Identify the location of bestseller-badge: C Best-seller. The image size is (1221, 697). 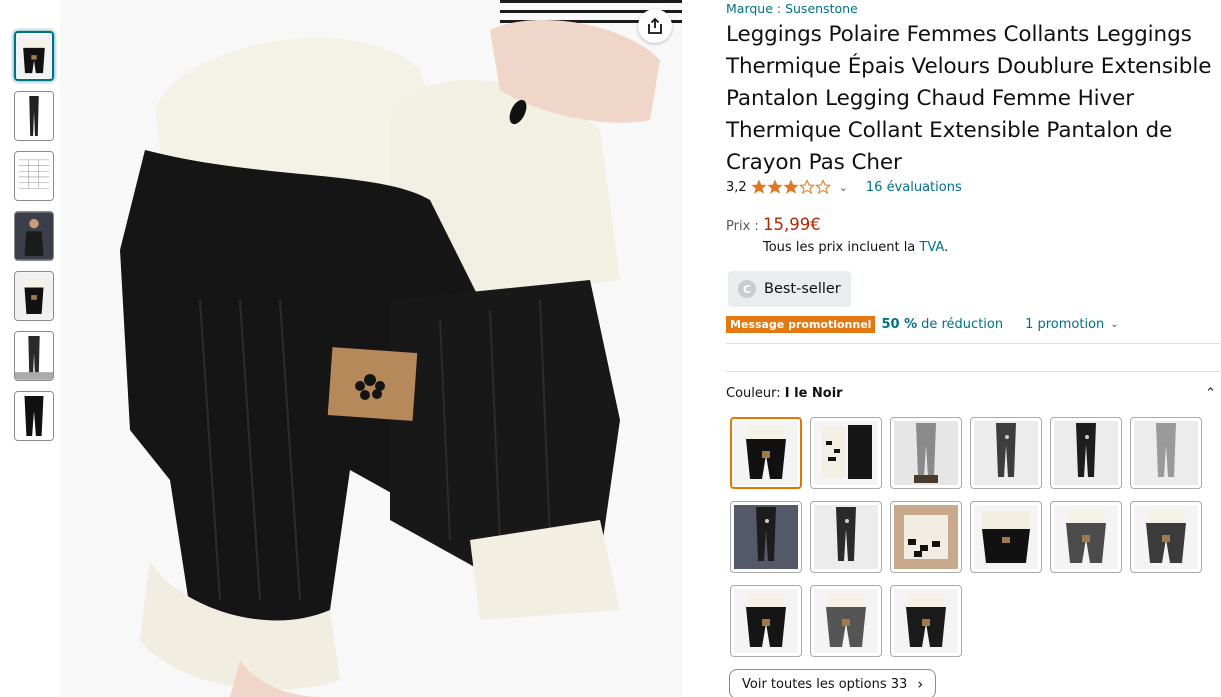
(789, 289).